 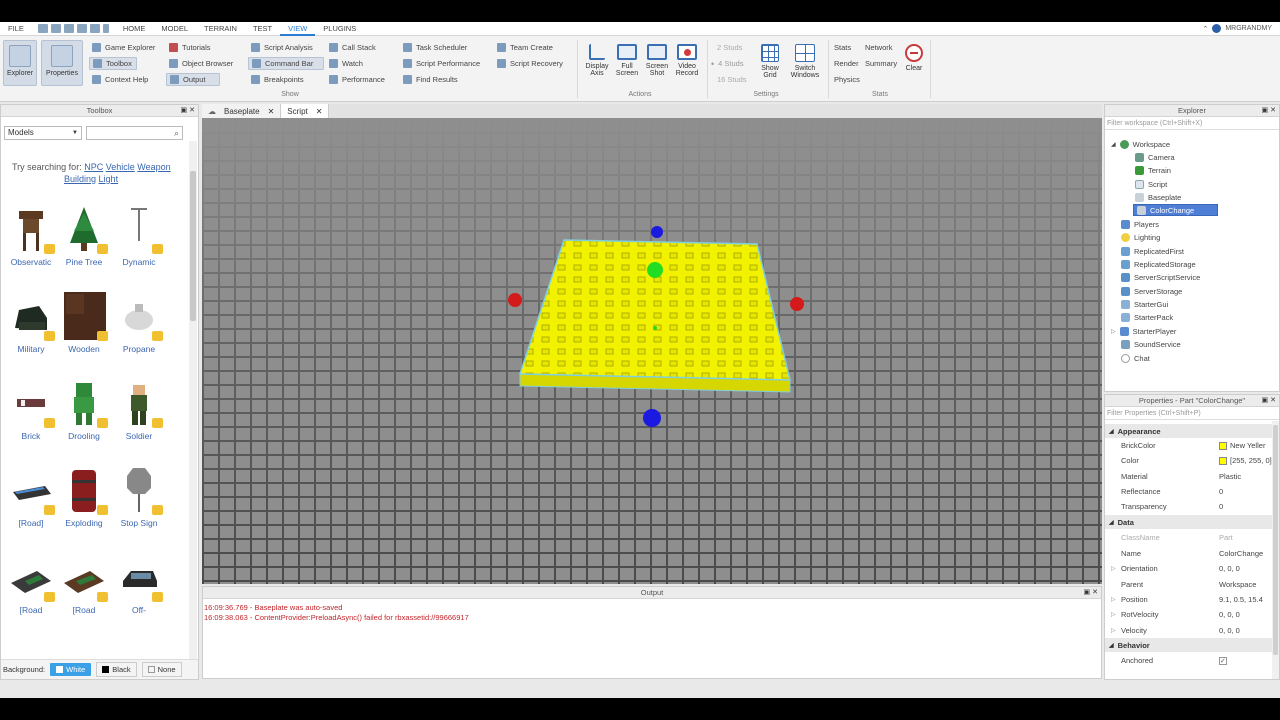 I want to click on display-axis-button: Display Axis, so click(x=597, y=63).